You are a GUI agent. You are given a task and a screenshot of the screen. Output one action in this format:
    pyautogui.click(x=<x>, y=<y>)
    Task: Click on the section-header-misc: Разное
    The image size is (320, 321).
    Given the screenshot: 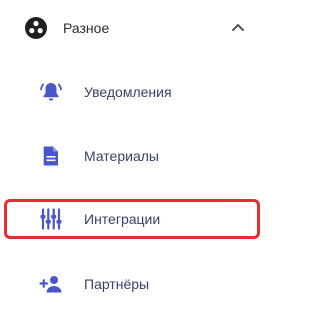 What is the action you would take?
    pyautogui.click(x=132, y=28)
    